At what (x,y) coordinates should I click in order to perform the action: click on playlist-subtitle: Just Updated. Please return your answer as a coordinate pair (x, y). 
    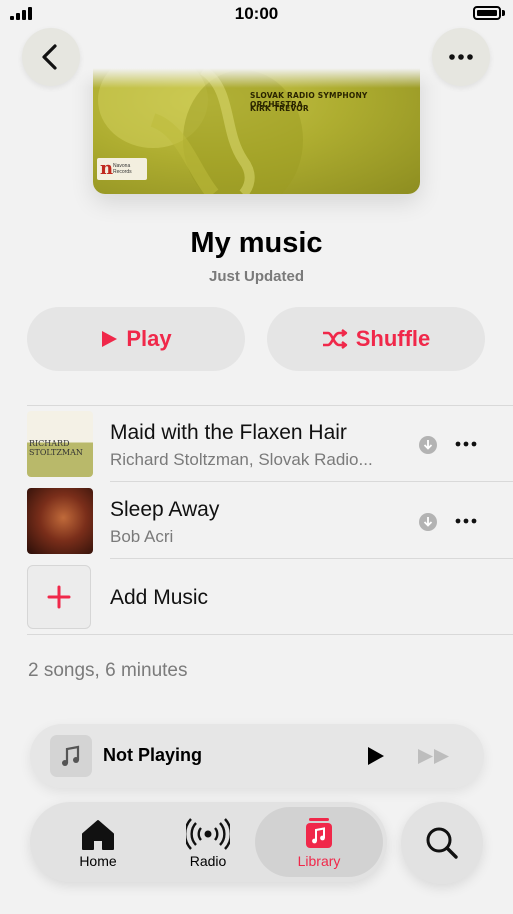
    Looking at the image, I should click on (256, 276).